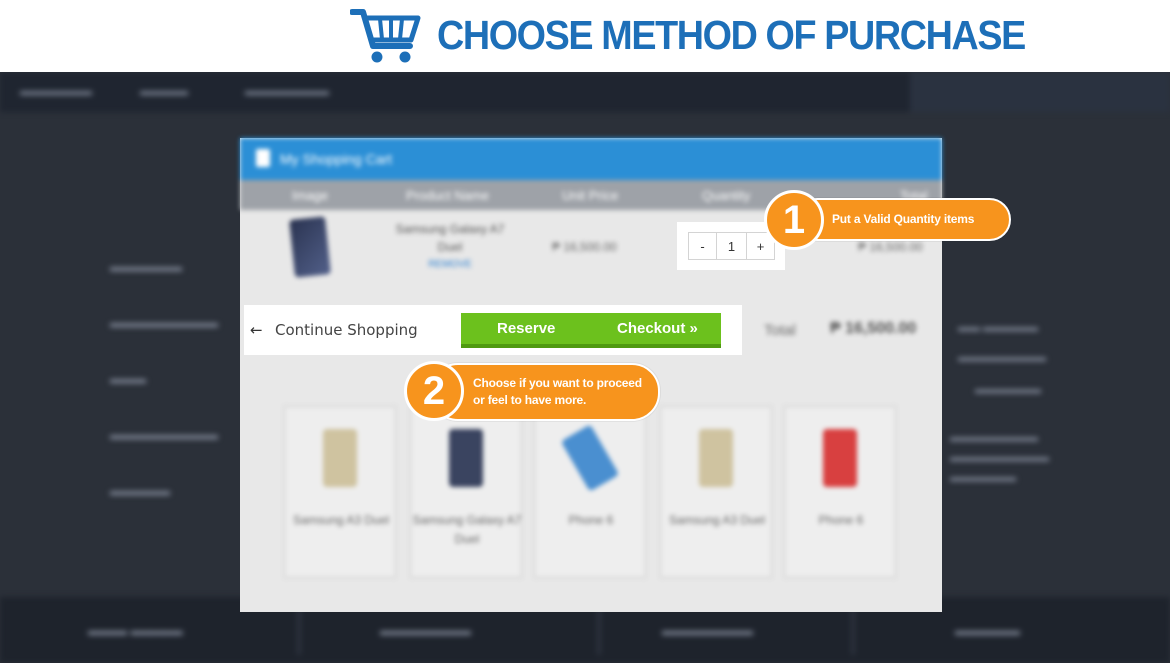  What do you see at coordinates (450, 247) in the screenshot?
I see `cart-item-name: Samsung Galaxy A7 Duel REMOVE` at bounding box center [450, 247].